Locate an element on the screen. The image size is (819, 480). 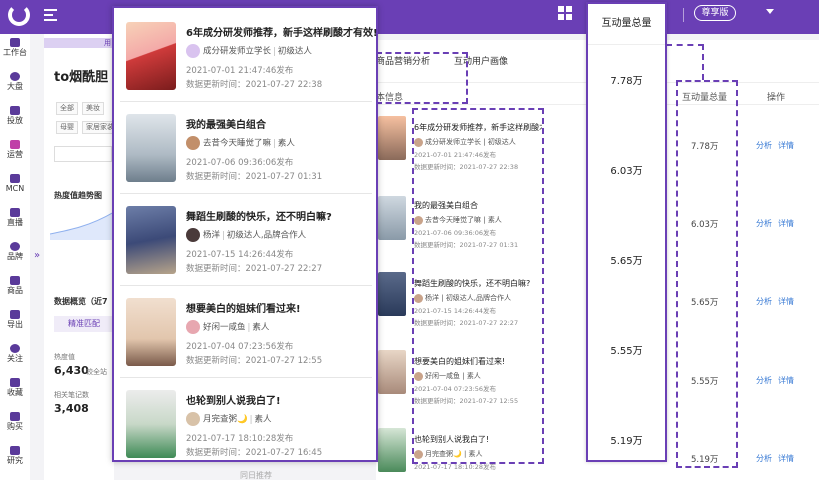
highlight-value: 5.19万 is located at coordinates (626, 441).